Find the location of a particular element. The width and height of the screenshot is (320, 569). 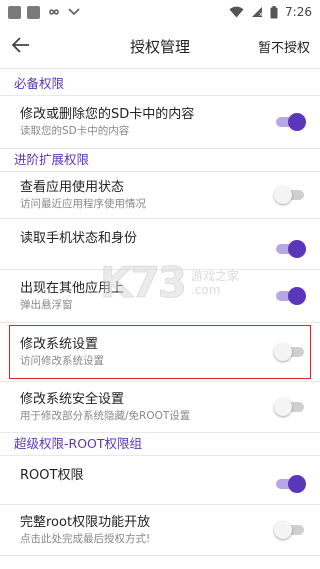

back-button is located at coordinates (25, 46).